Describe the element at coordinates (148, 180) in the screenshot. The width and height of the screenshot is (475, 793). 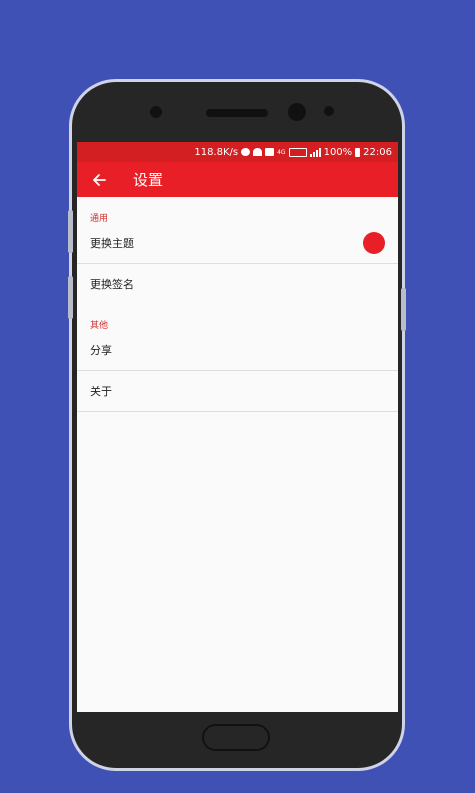
I see `page-title: 设置` at that location.